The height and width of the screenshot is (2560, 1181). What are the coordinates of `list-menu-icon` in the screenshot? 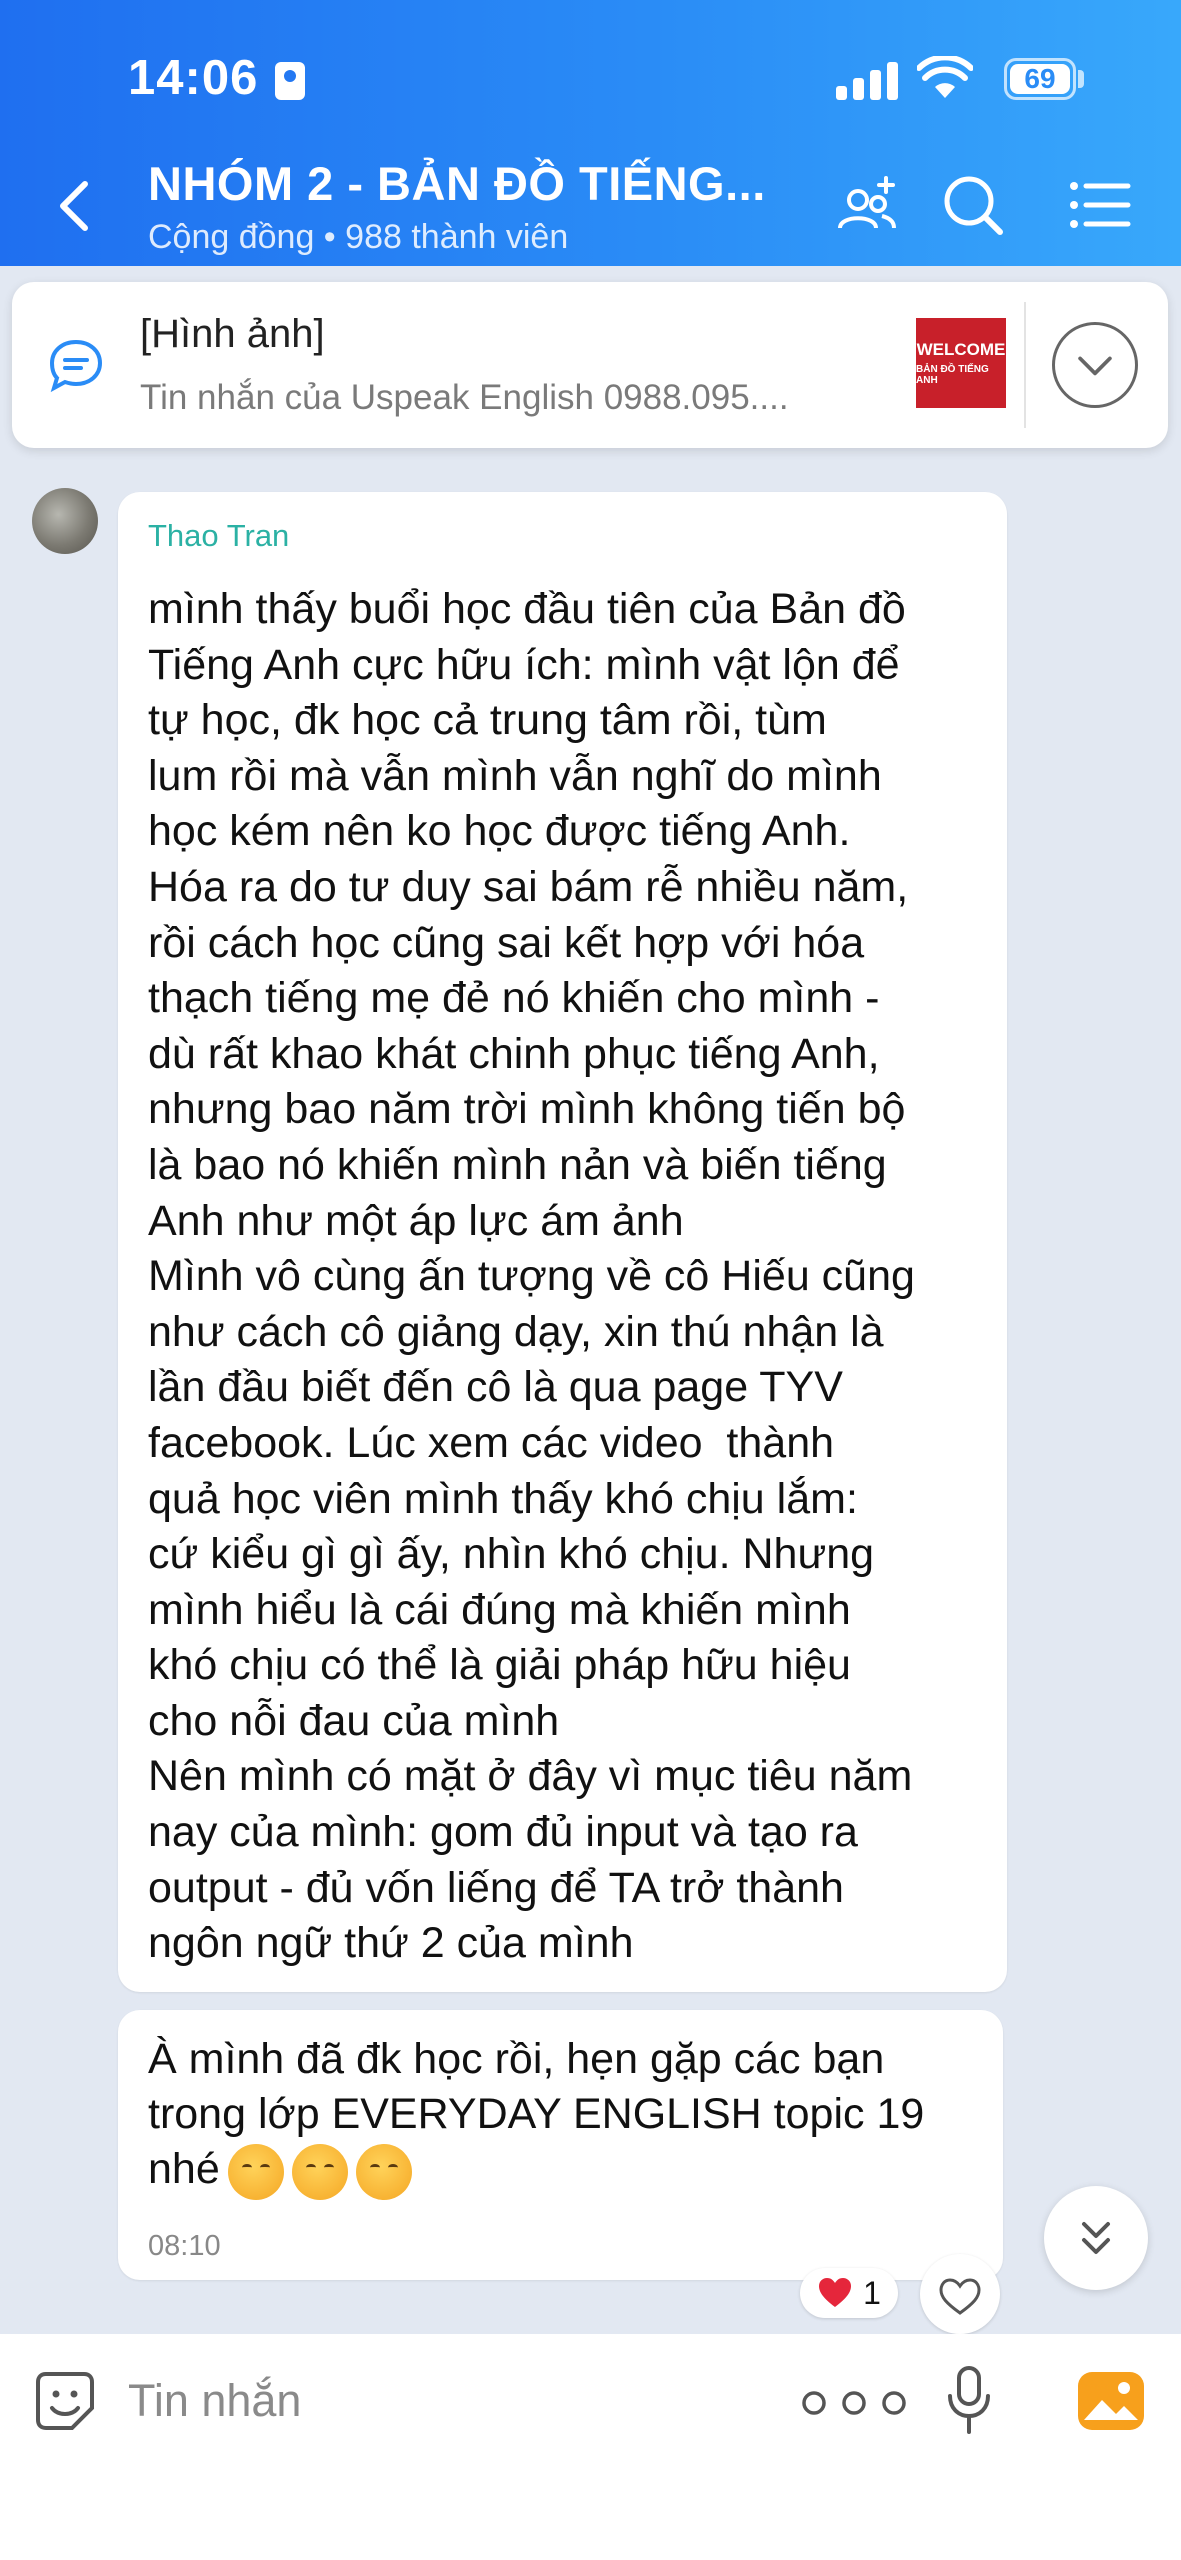 It's located at (1099, 205).